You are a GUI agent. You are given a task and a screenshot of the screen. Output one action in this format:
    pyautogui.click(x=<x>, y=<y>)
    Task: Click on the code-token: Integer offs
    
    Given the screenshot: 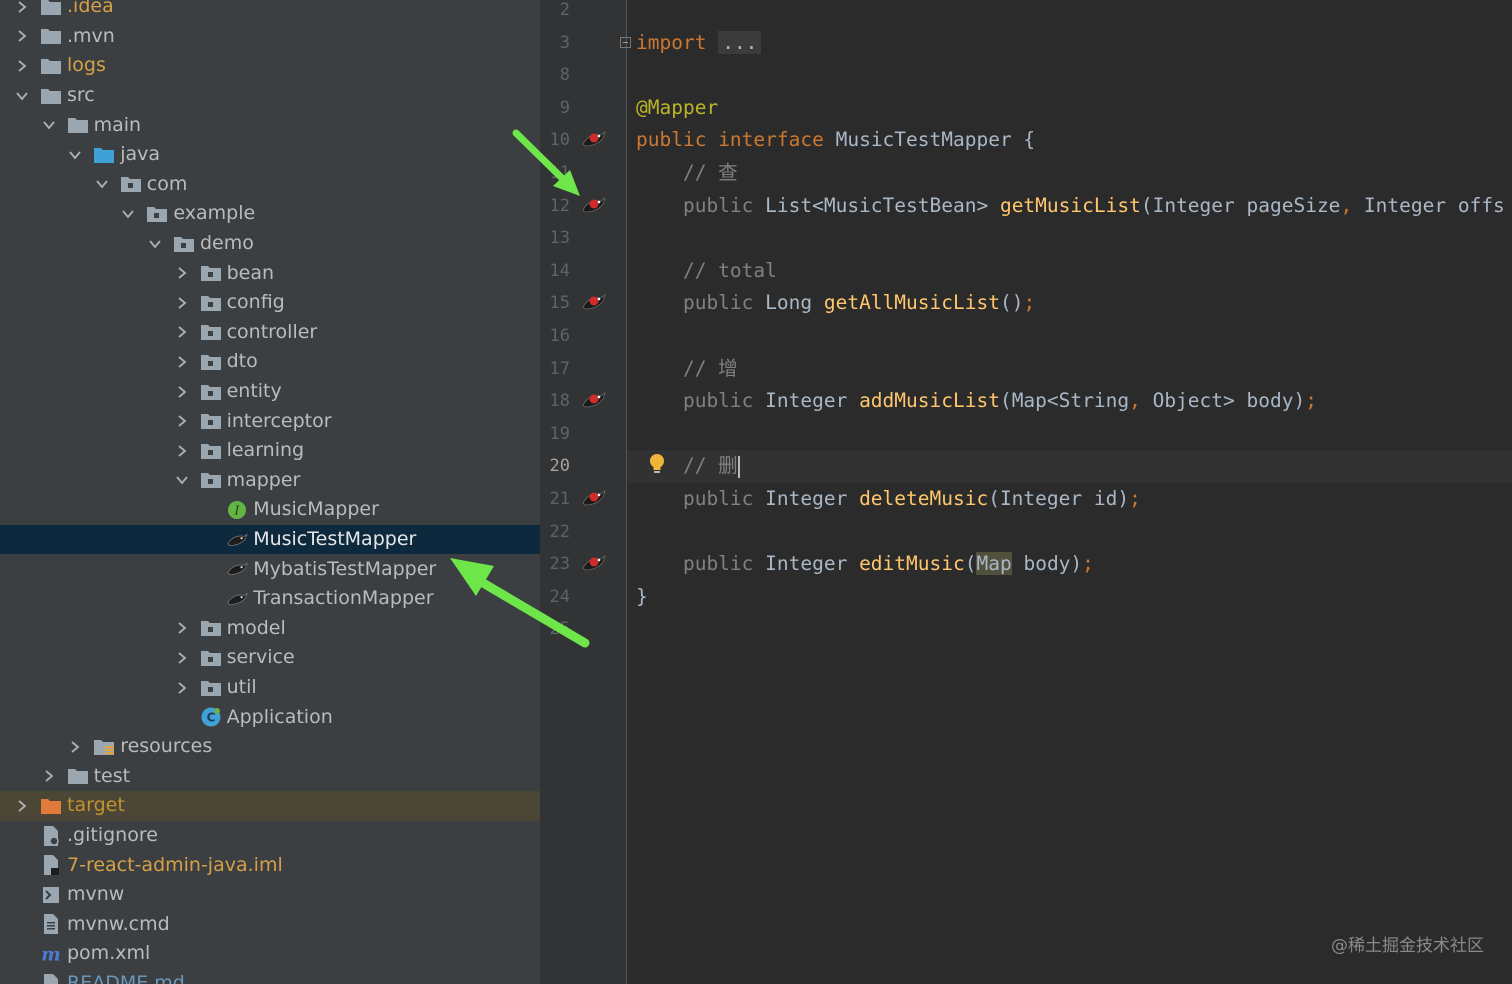 What is the action you would take?
    pyautogui.click(x=1434, y=205)
    